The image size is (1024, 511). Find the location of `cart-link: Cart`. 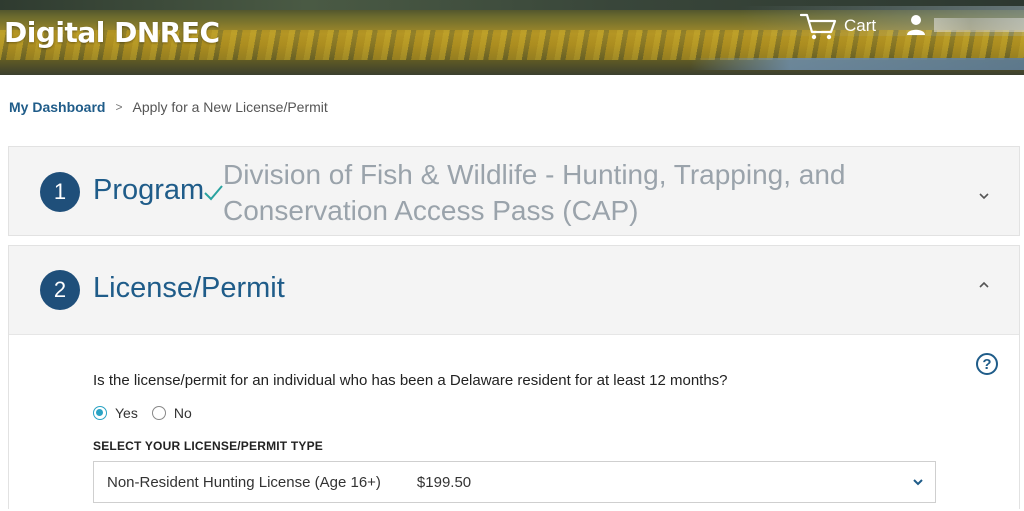

cart-link: Cart is located at coordinates (838, 26).